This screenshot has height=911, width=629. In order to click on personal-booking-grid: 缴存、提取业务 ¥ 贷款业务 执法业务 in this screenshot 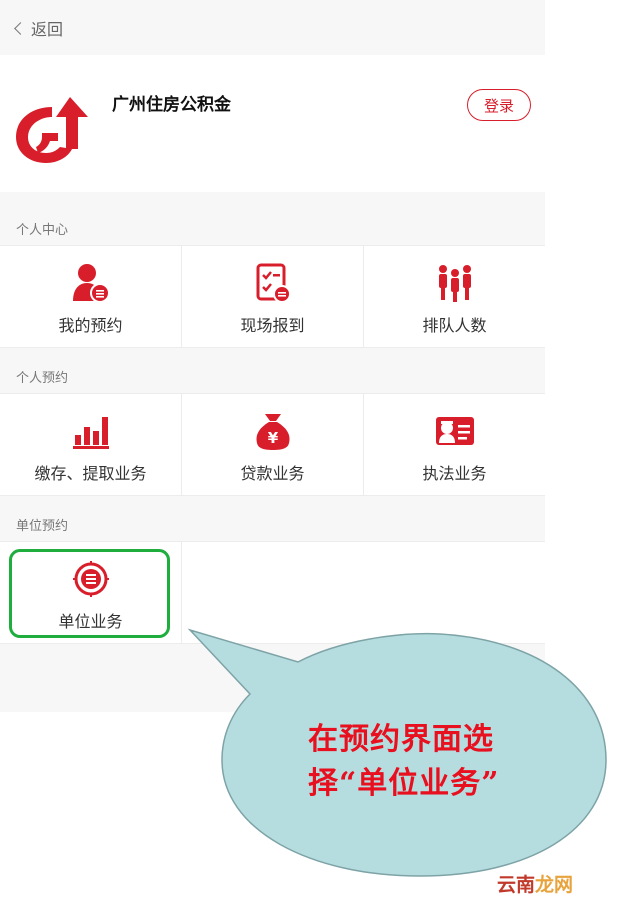, I will do `click(272, 444)`.